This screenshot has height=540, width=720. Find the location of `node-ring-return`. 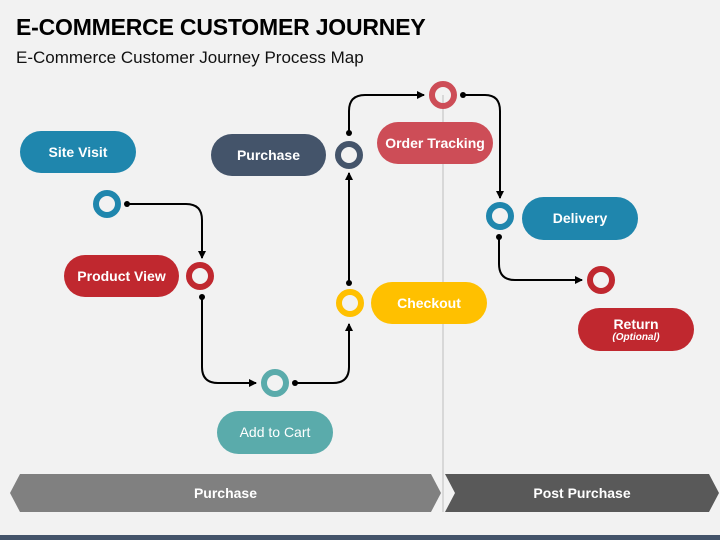

node-ring-return is located at coordinates (601, 280).